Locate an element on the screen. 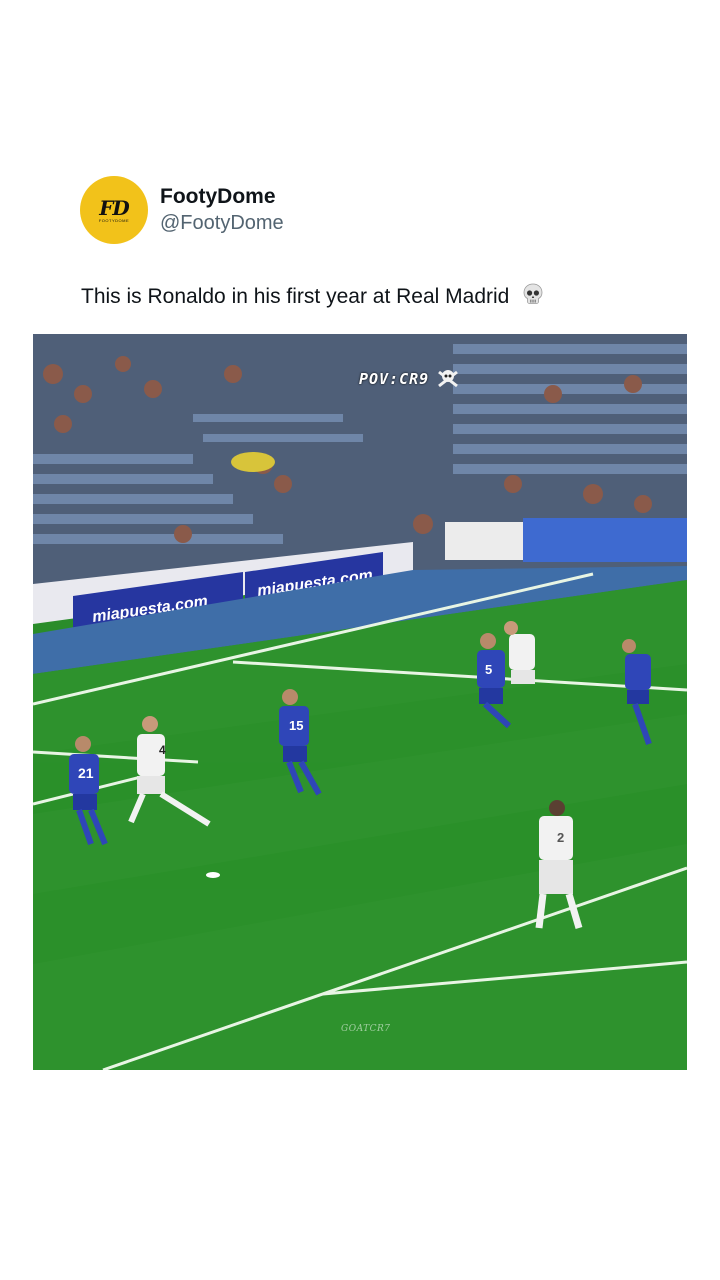  avatar-logo: FD is located at coordinates (114, 207).